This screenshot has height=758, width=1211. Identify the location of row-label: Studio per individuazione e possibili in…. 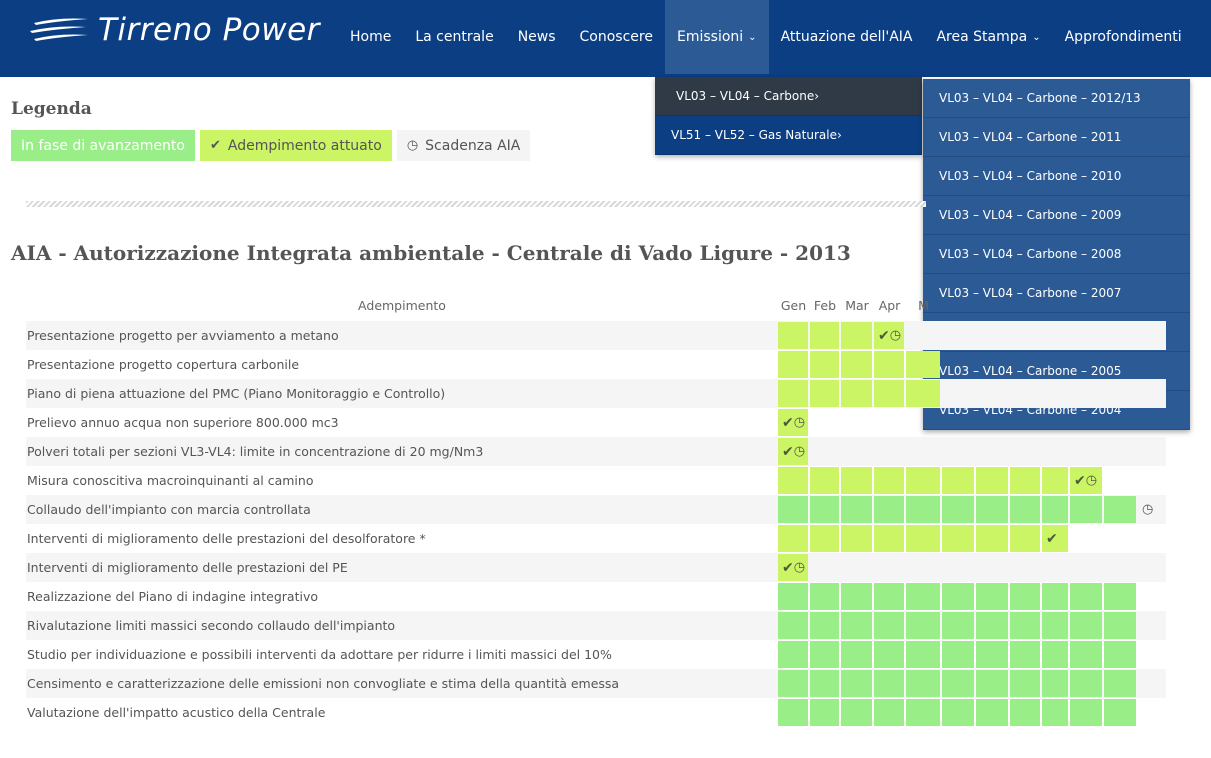
(319, 654).